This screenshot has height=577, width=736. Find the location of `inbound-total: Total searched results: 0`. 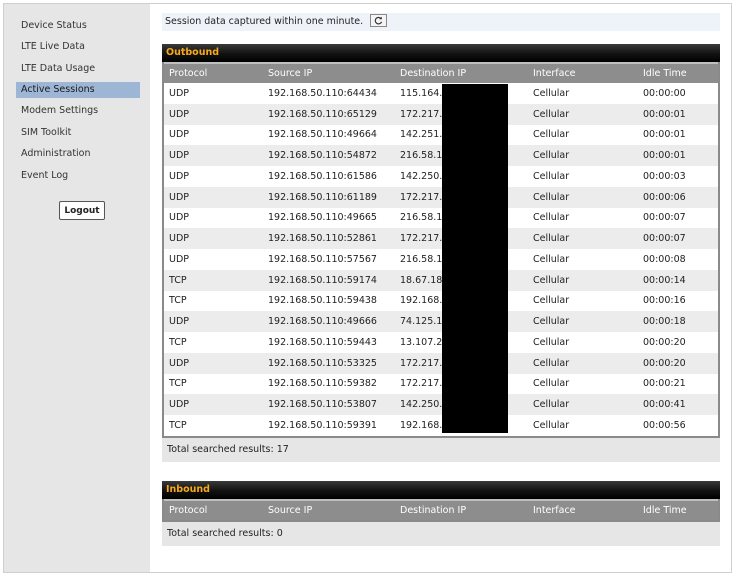

inbound-total: Total searched results: 0 is located at coordinates (441, 534).